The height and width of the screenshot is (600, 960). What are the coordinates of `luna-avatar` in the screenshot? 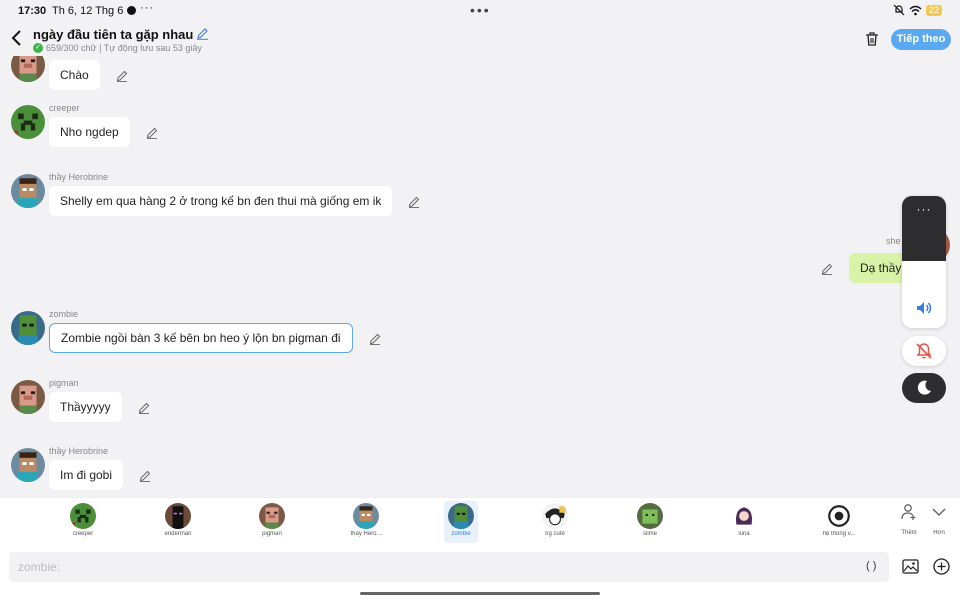 It's located at (744, 516).